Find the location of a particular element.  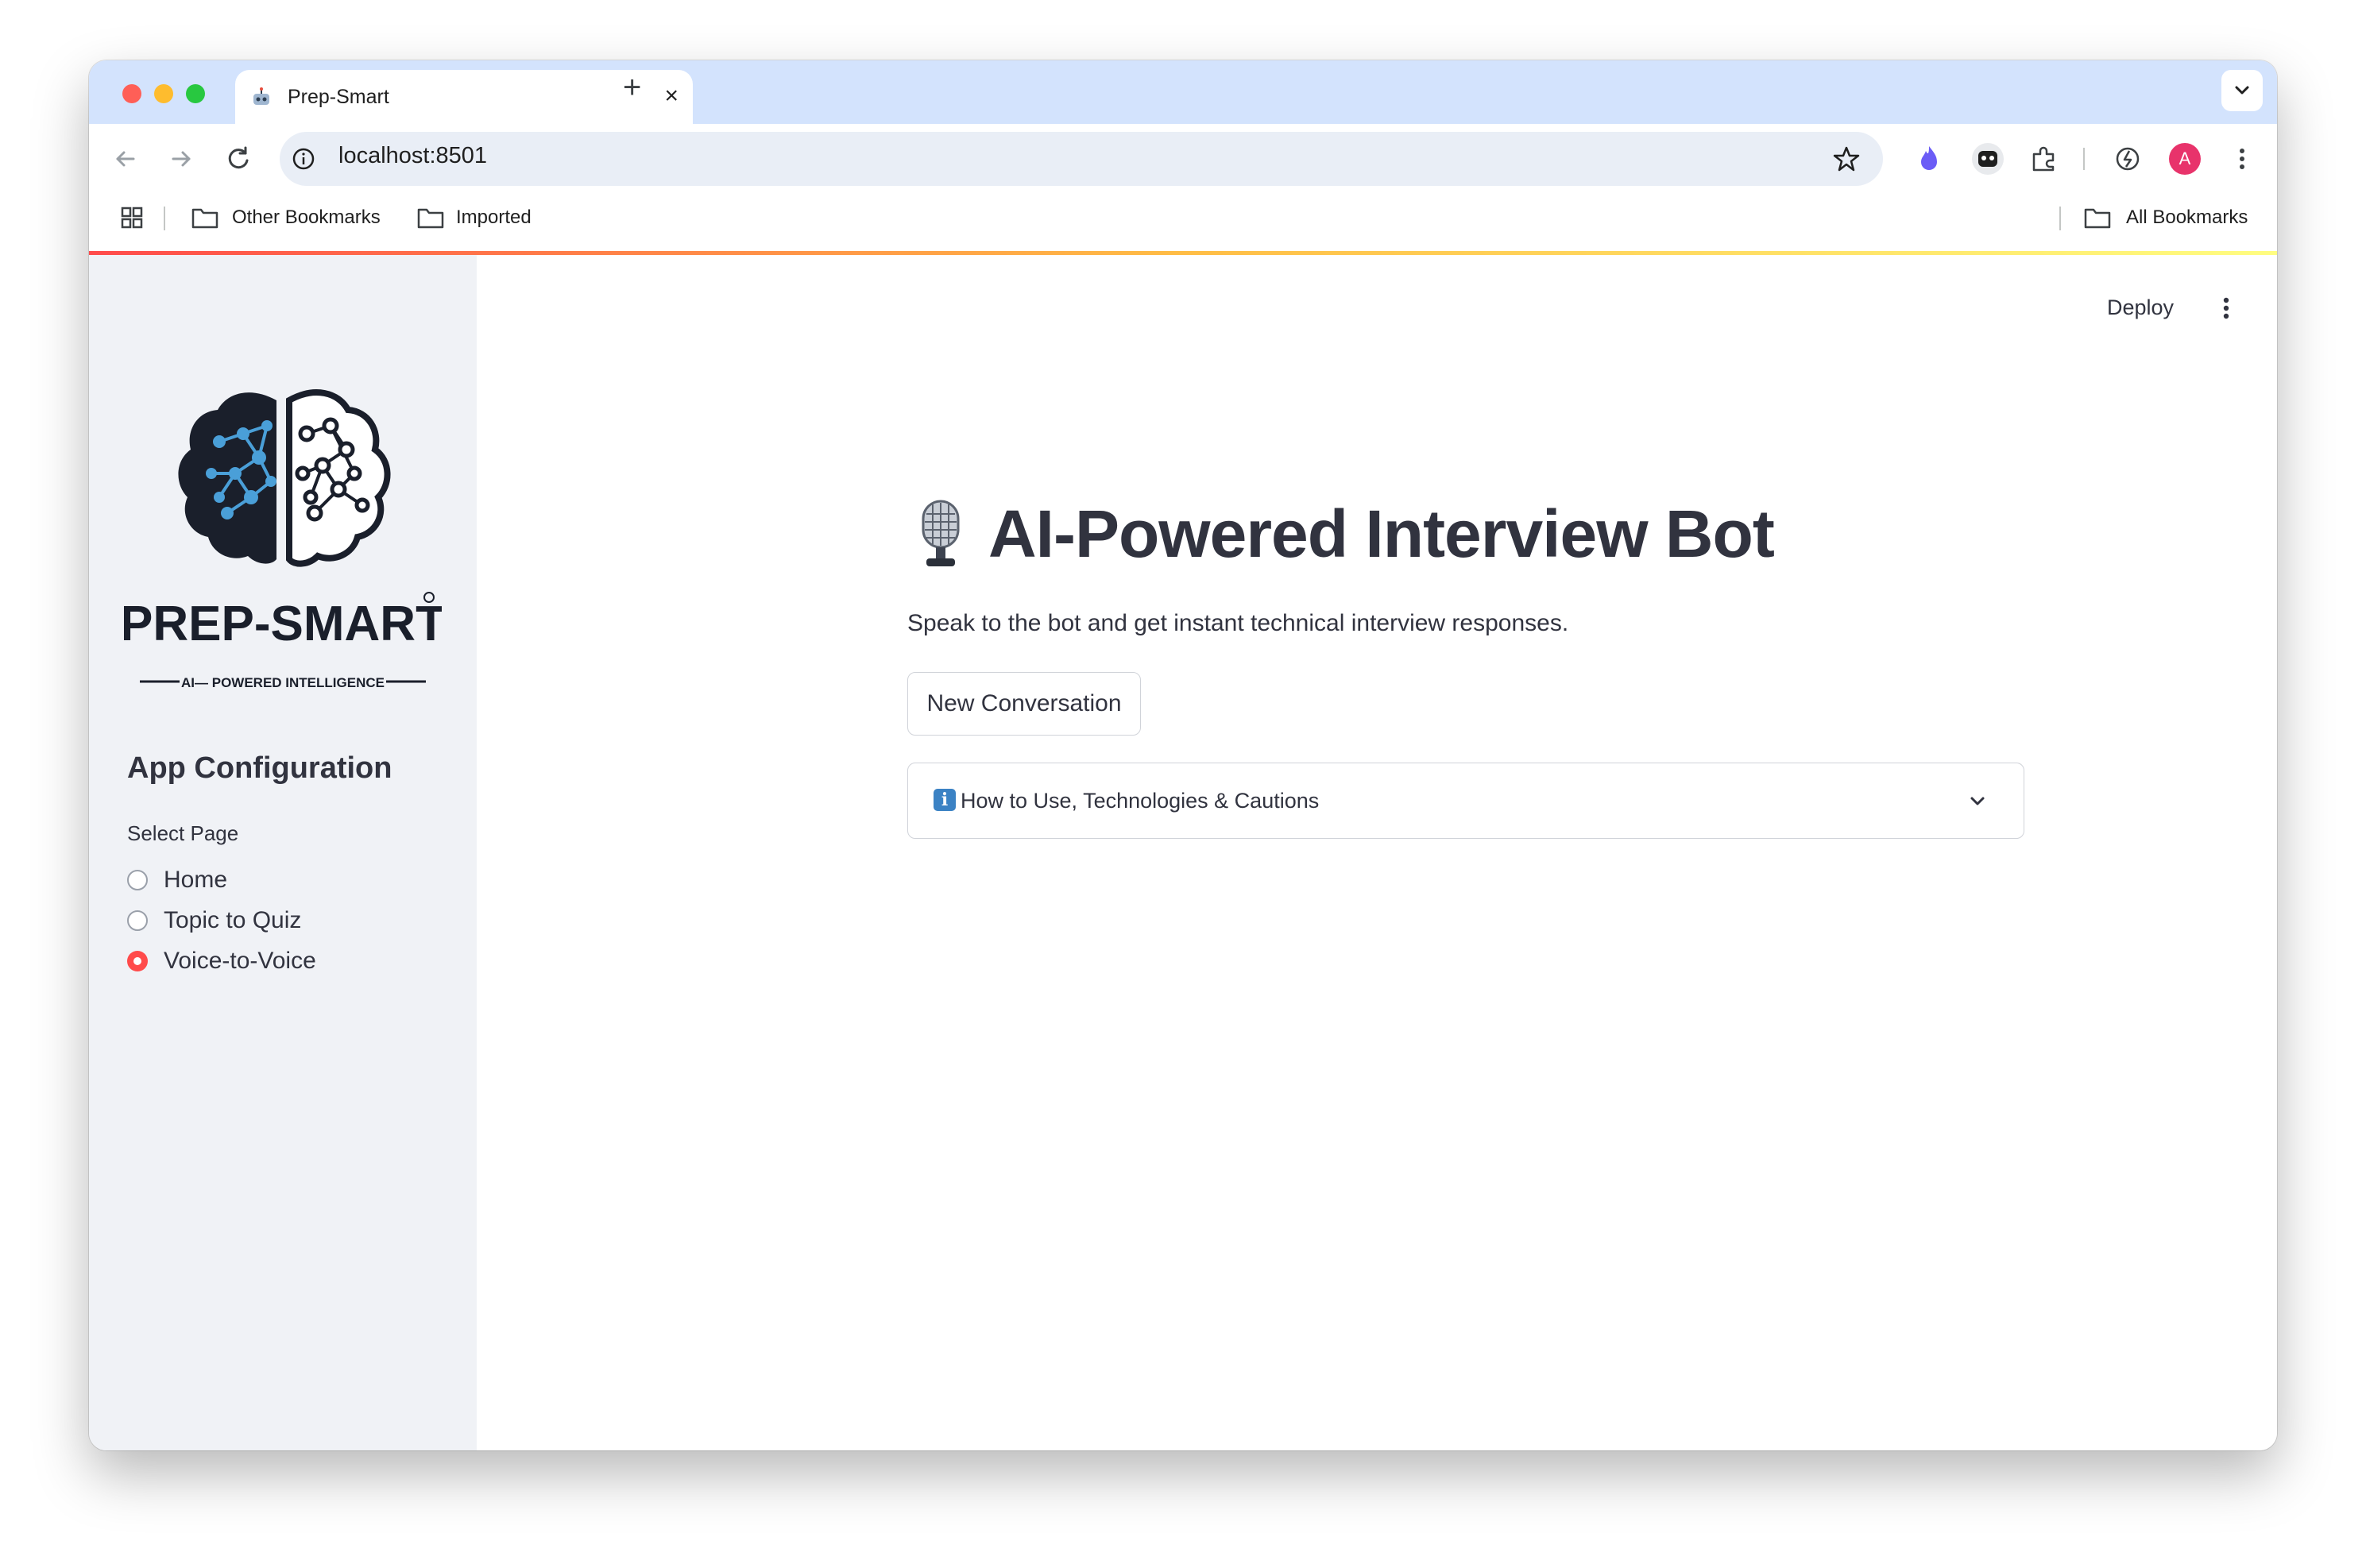

page-header: AI-Powered Interview Bot is located at coordinates (1342, 534).